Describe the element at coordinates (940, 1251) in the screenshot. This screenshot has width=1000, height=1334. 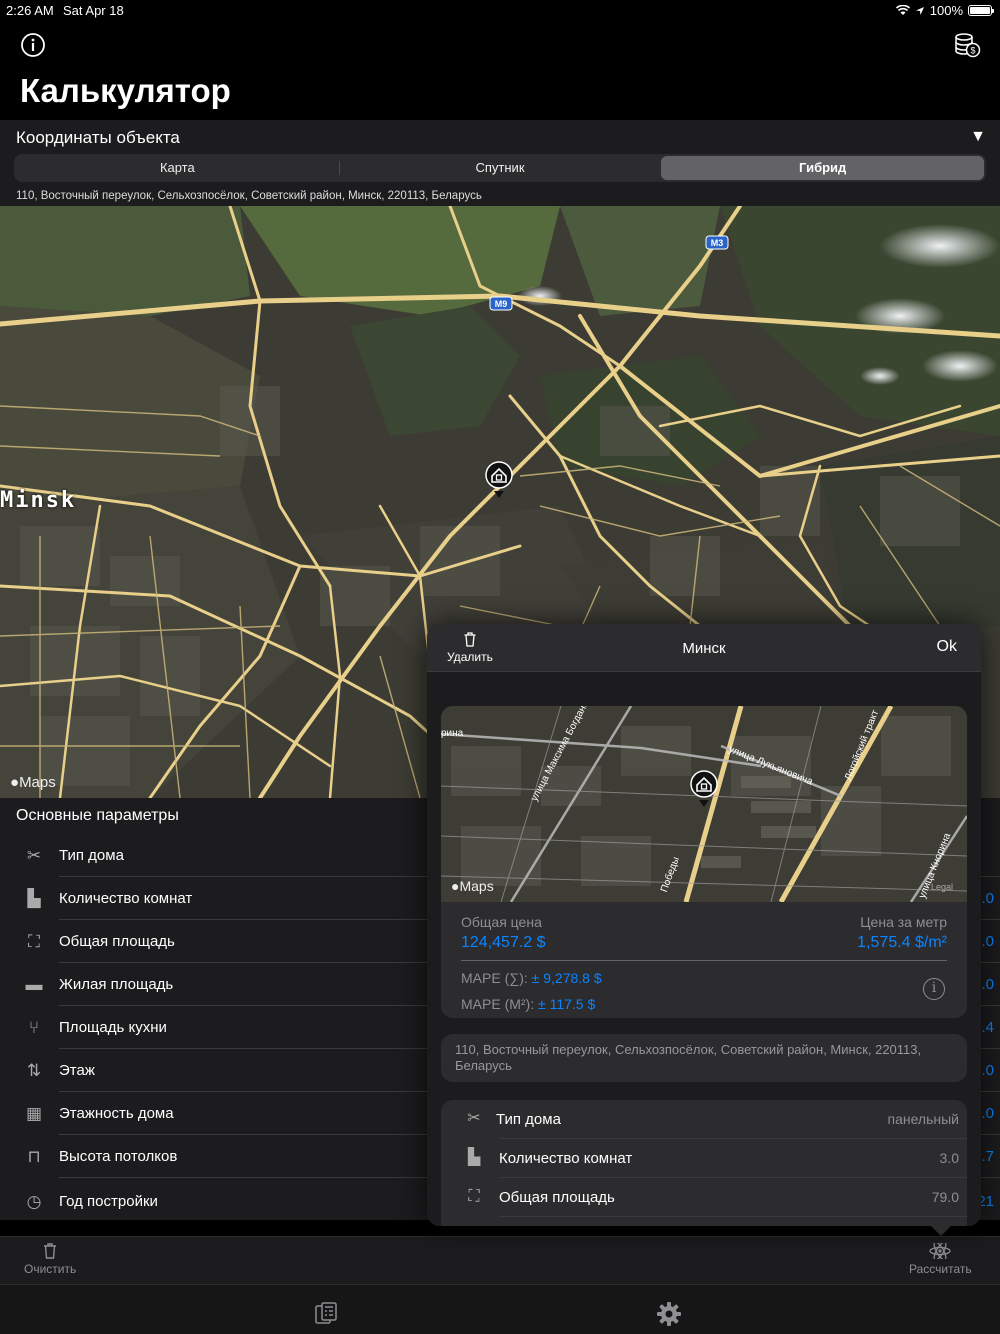
I see `atom-icon` at that location.